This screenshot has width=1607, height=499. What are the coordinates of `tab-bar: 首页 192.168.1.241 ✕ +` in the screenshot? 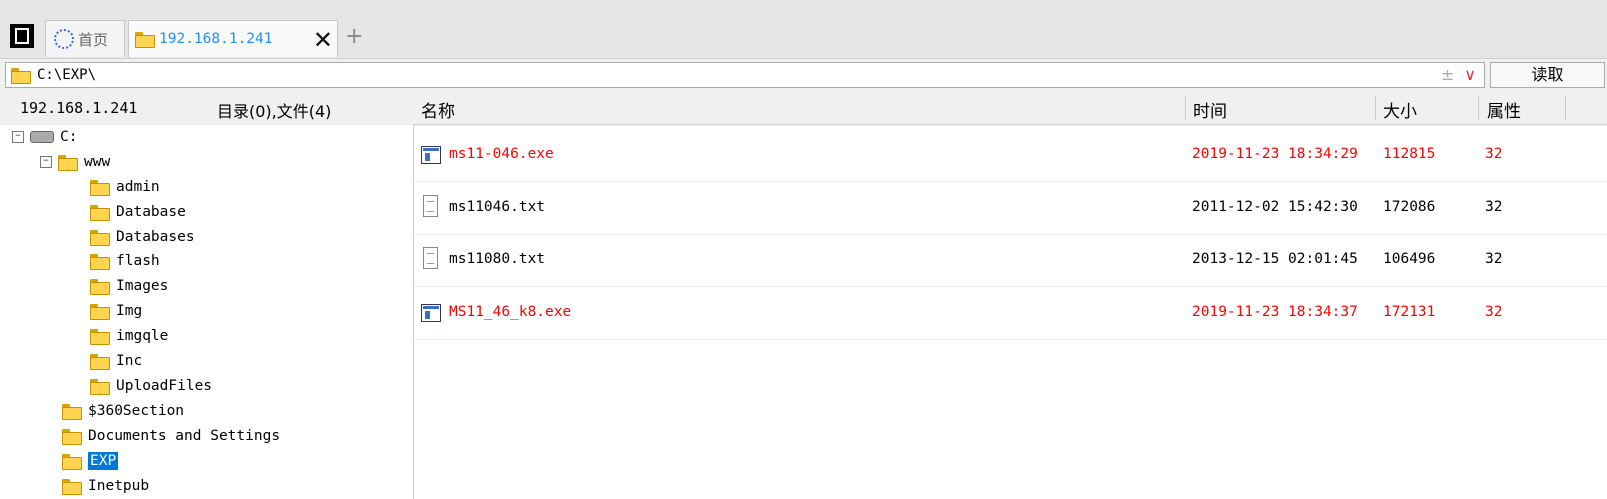 It's located at (803, 29).